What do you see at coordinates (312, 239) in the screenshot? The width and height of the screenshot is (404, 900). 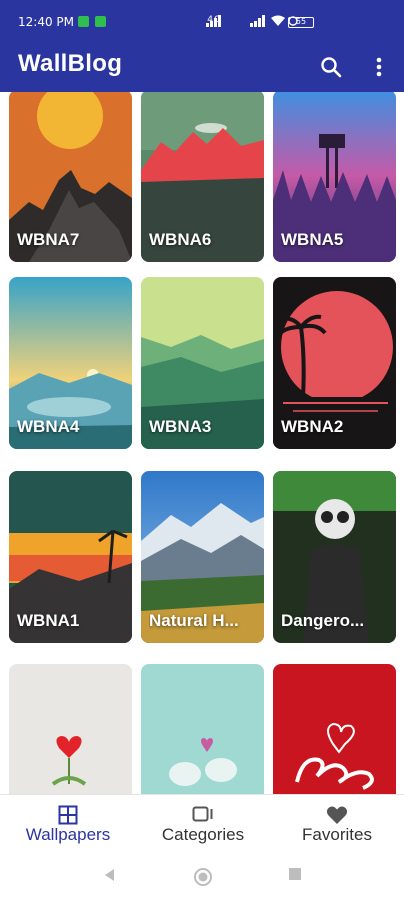 I see `wallpaper-label: WBNA5` at bounding box center [312, 239].